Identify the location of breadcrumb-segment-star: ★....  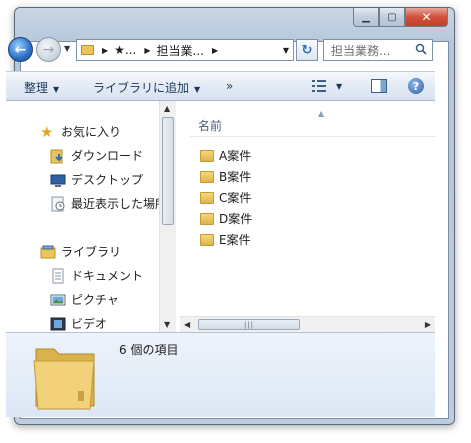
(125, 50).